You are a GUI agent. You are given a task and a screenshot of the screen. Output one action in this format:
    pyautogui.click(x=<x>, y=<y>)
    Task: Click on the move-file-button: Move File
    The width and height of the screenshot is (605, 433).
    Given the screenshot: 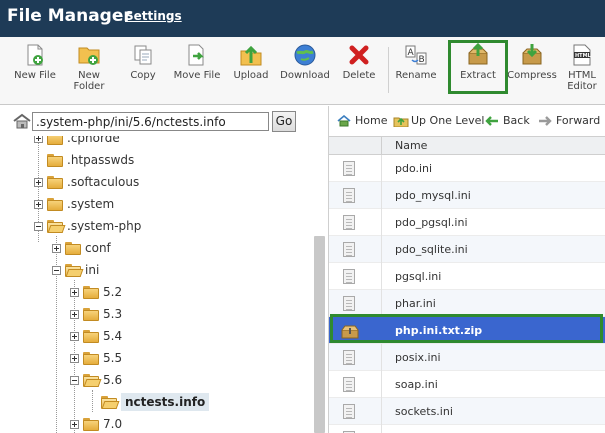 What is the action you would take?
    pyautogui.click(x=197, y=62)
    